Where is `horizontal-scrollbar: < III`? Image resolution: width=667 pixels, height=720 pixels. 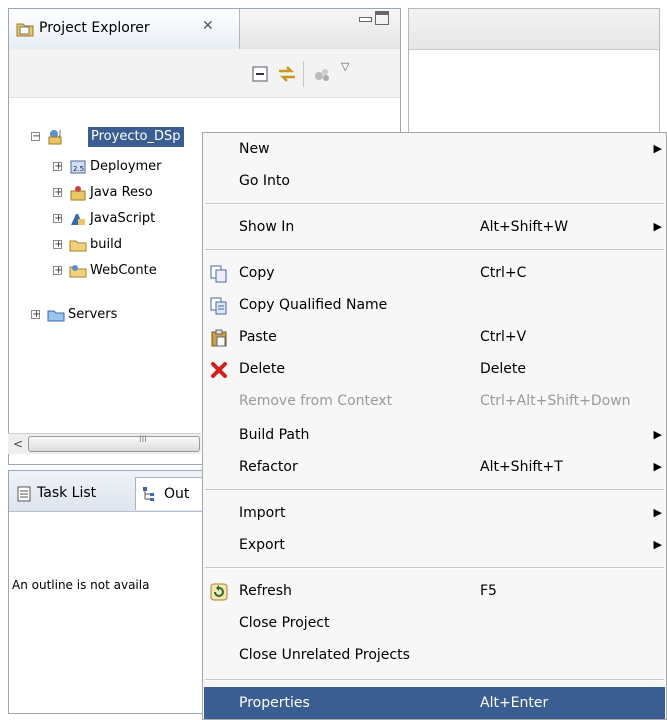 horizontal-scrollbar: < III is located at coordinates (104, 443).